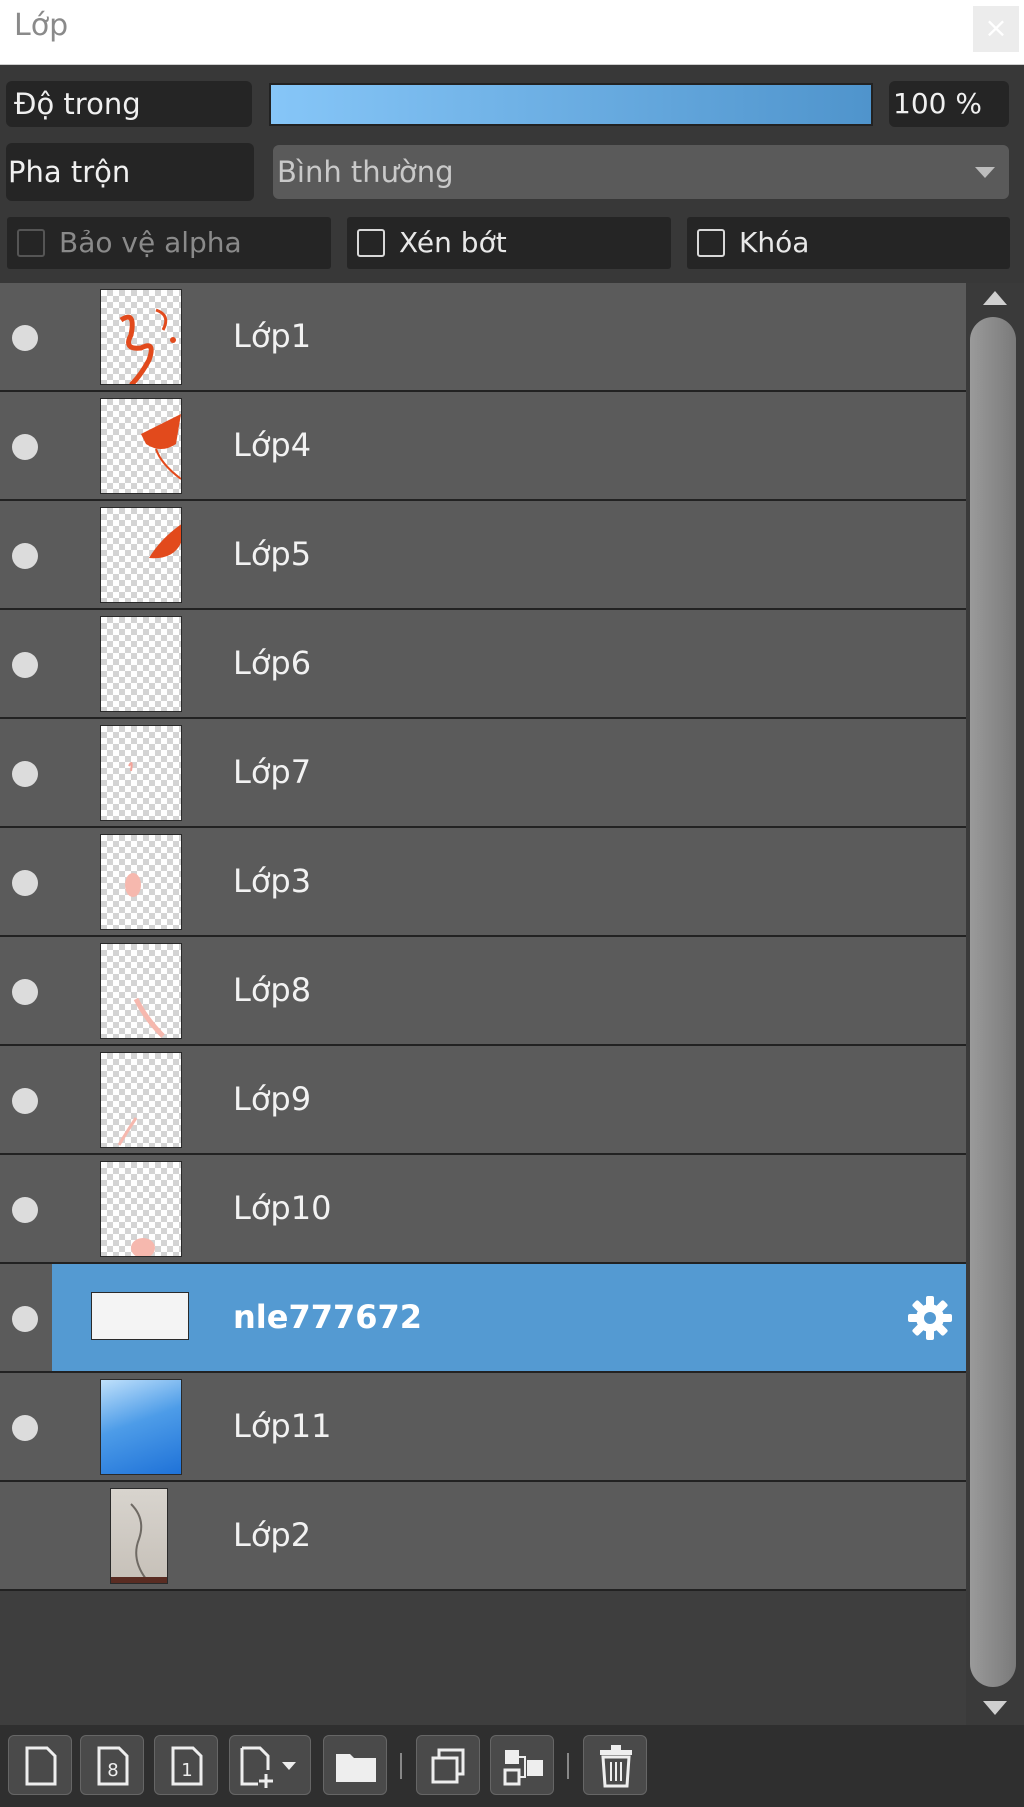 The image size is (1024, 1807). Describe the element at coordinates (483, 773) in the screenshot. I see `layer-row: Lớp7` at that location.